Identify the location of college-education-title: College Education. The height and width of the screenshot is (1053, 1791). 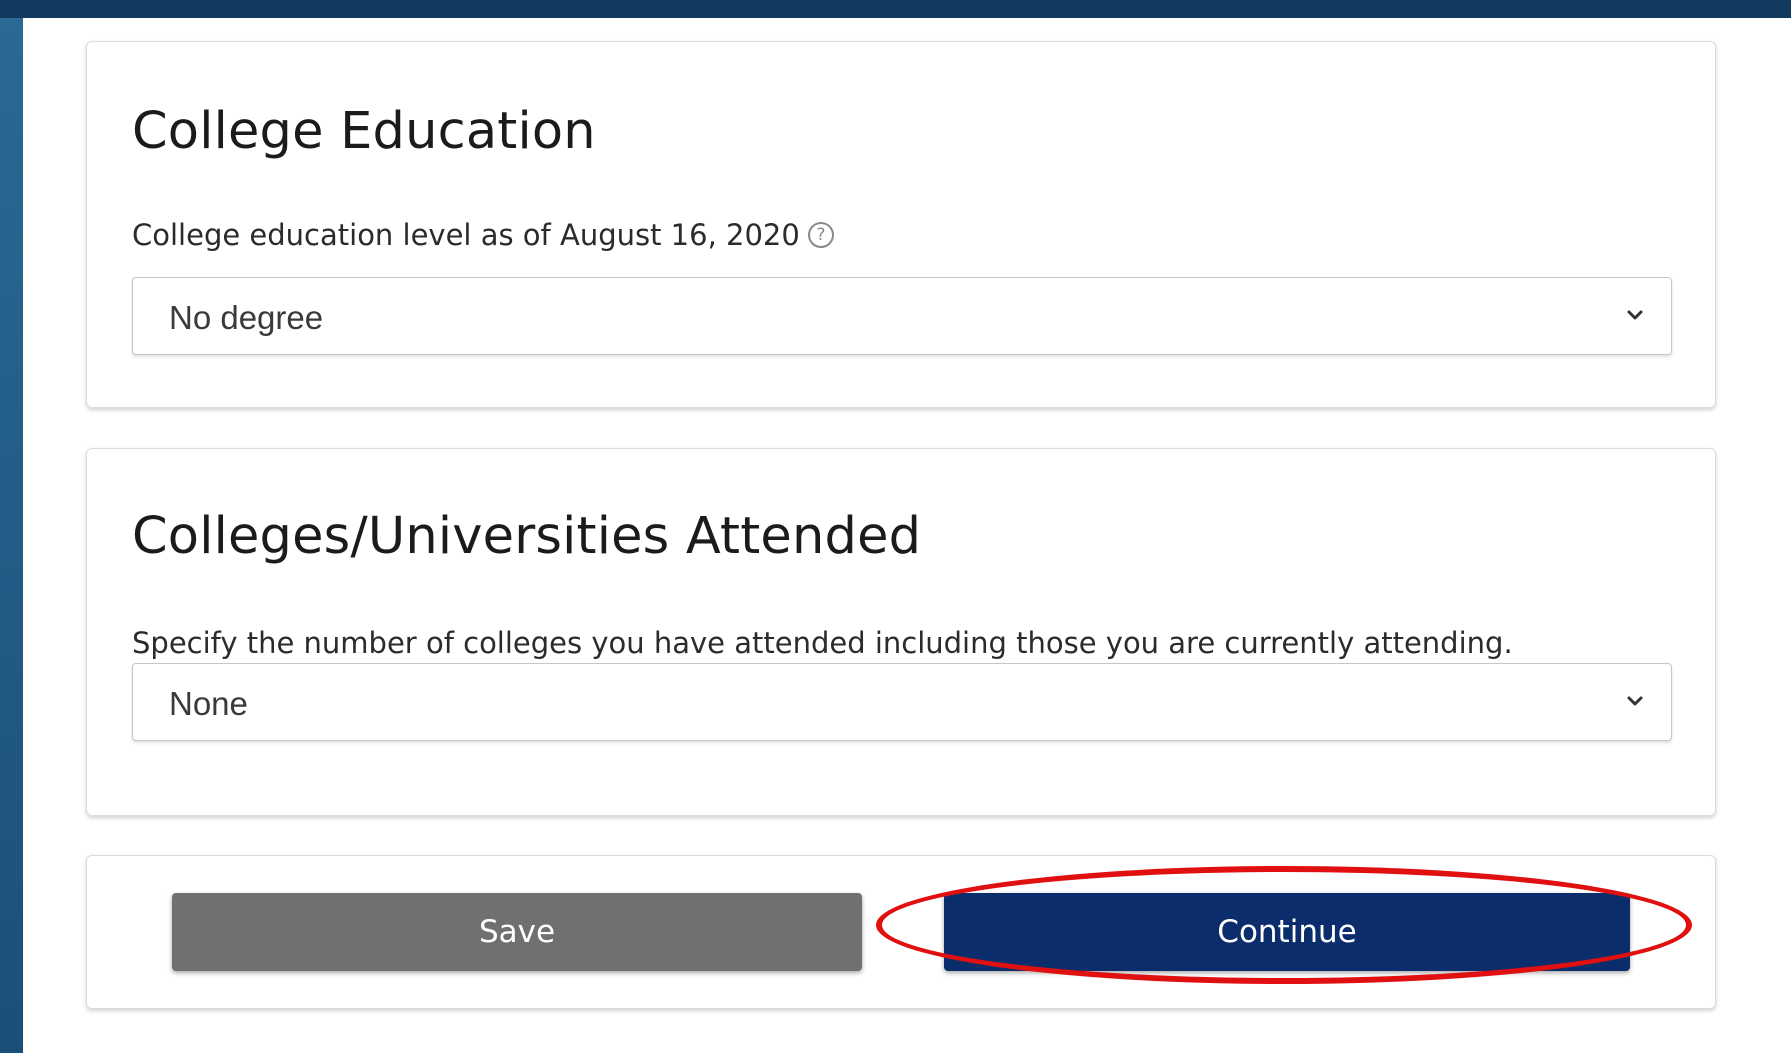
(364, 131).